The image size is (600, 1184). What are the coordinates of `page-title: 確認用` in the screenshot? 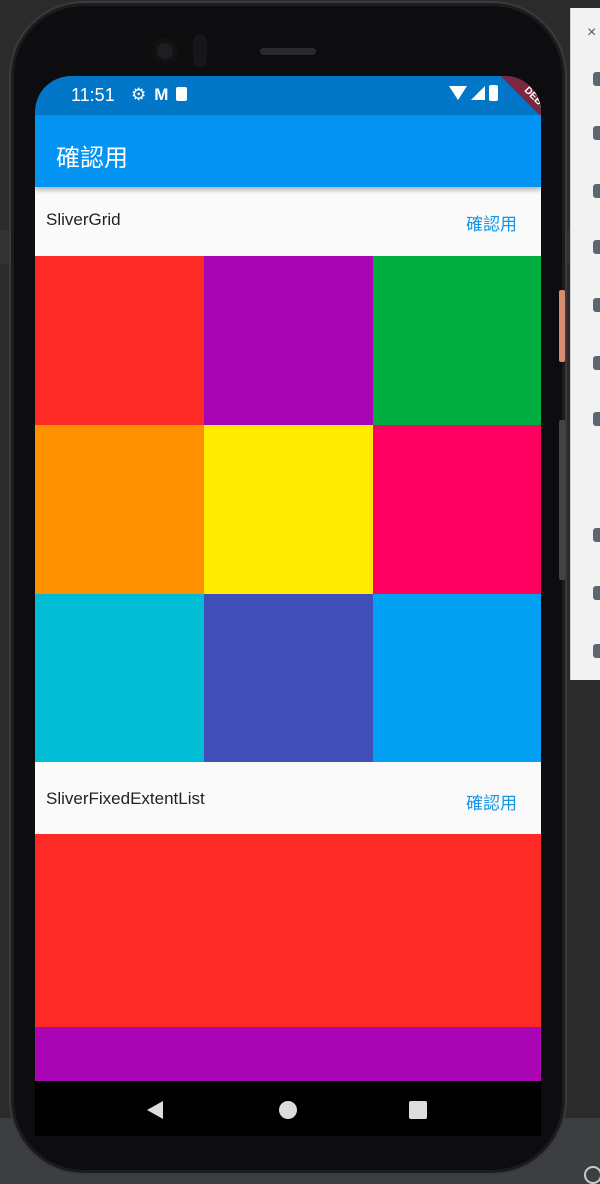 It's located at (92, 158).